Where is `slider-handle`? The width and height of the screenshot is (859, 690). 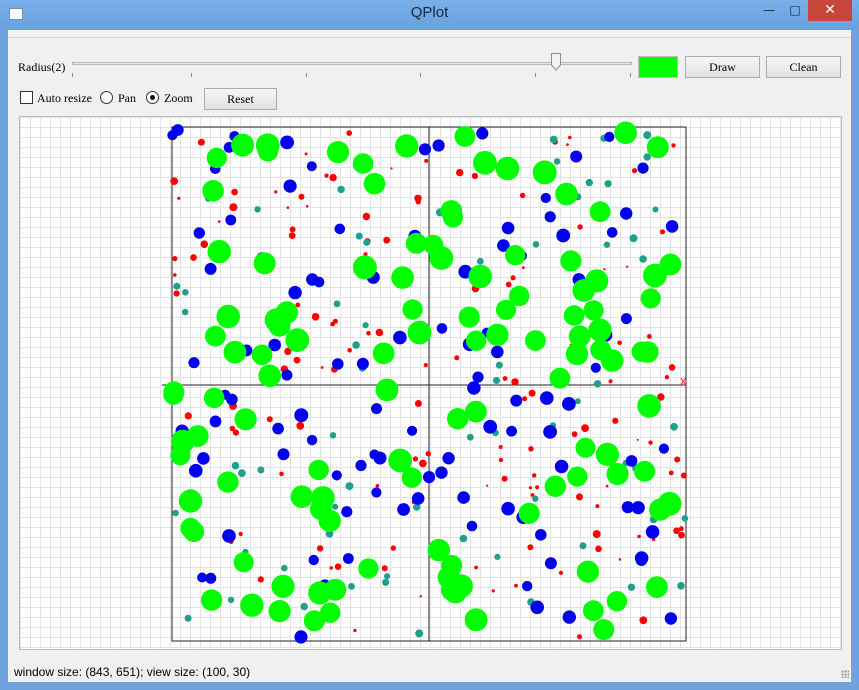
slider-handle is located at coordinates (556, 62).